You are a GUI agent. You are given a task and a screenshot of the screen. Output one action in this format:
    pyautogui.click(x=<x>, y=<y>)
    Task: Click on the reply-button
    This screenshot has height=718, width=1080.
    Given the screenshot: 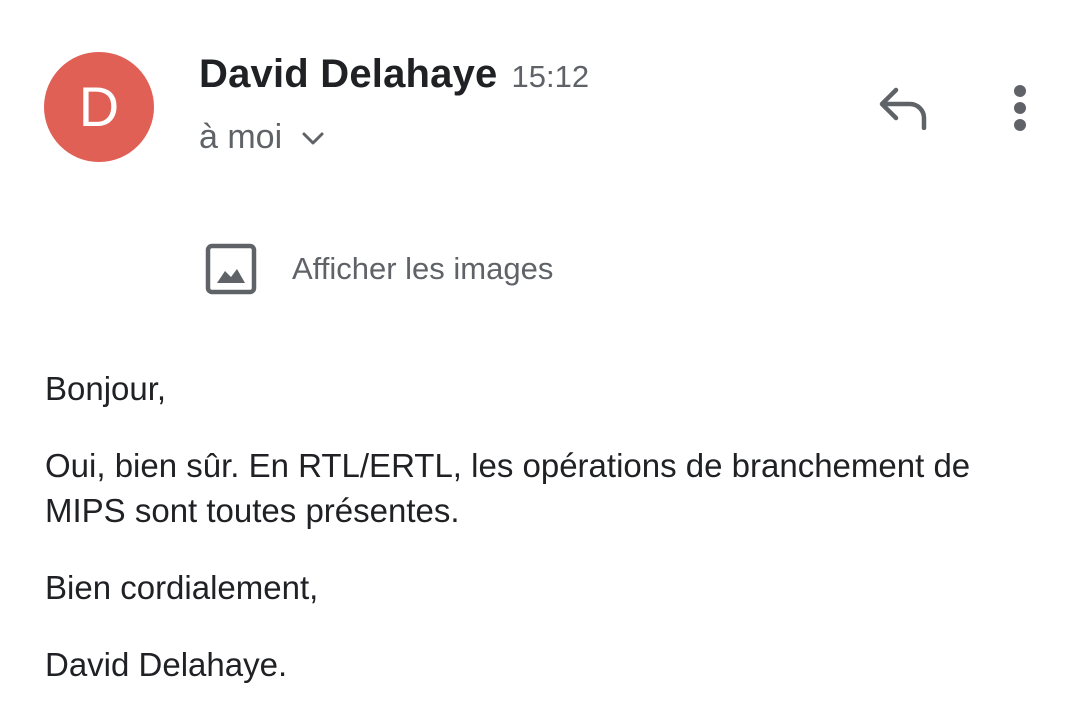 What is the action you would take?
    pyautogui.click(x=904, y=108)
    